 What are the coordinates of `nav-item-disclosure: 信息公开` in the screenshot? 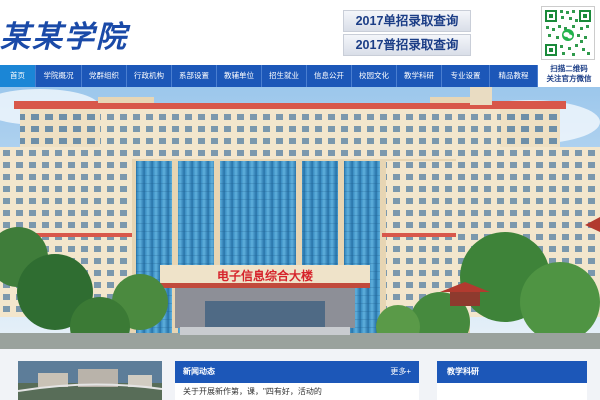 It's located at (329, 76).